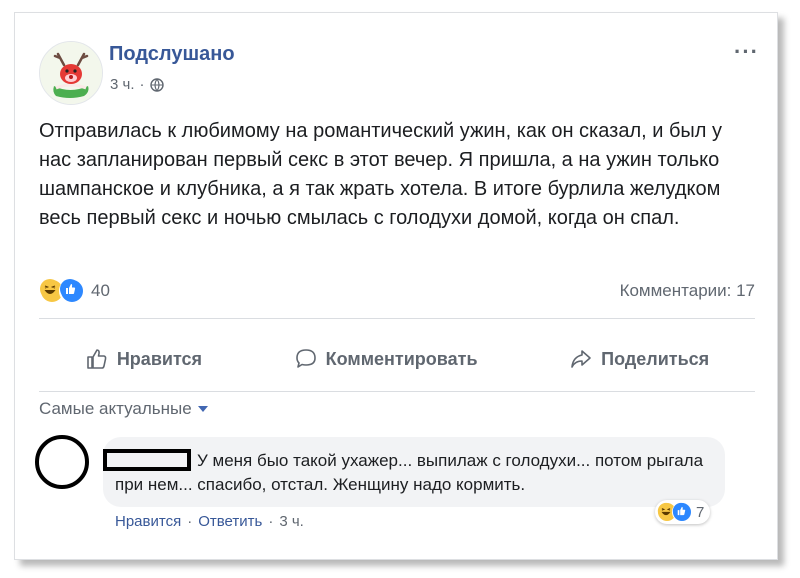 The image size is (800, 578). I want to click on caret-down-icon, so click(202, 409).